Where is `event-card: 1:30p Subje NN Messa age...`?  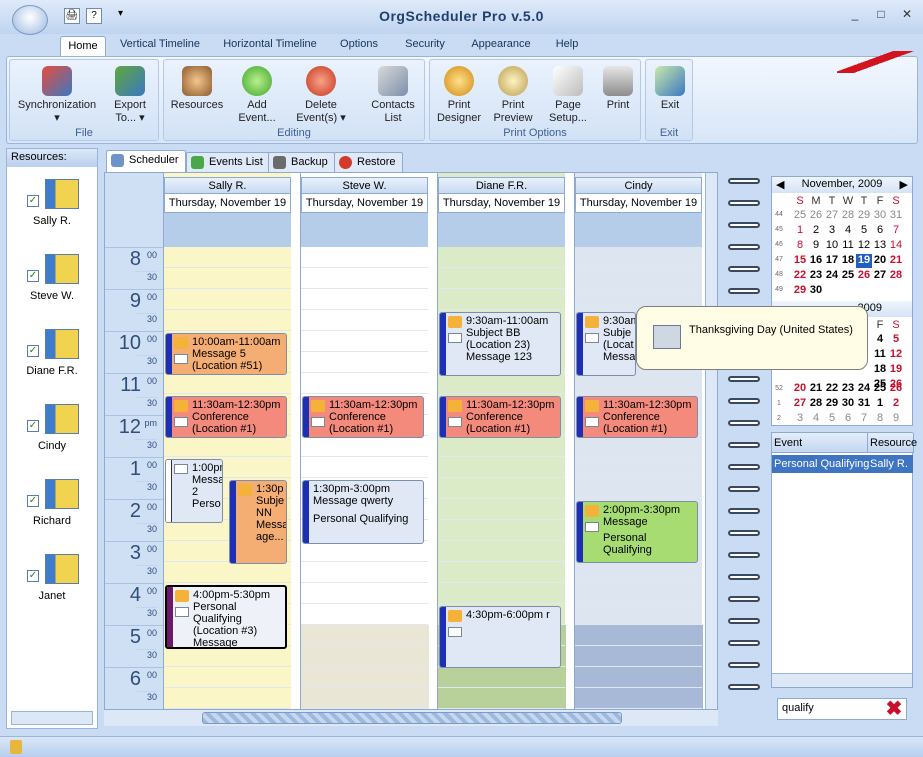
event-card: 1:30p Subje NN Messa age... is located at coordinates (258, 522).